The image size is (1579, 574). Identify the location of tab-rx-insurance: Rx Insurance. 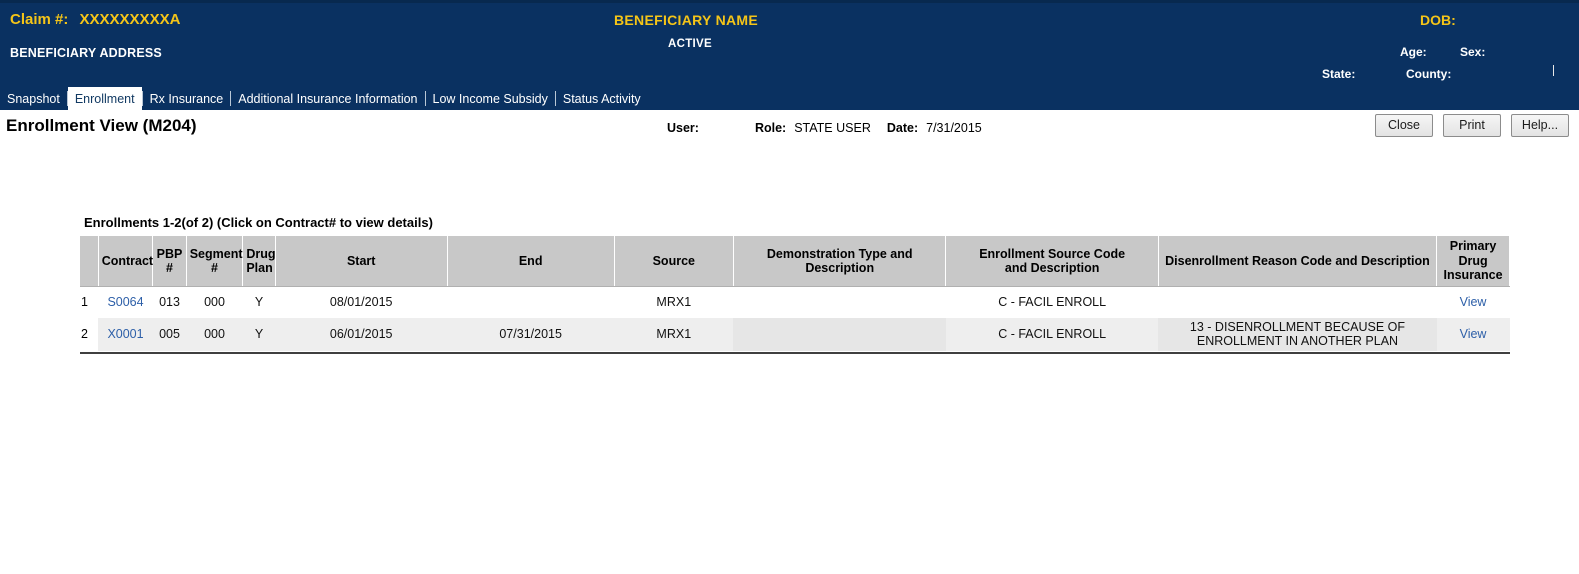
(187, 98).